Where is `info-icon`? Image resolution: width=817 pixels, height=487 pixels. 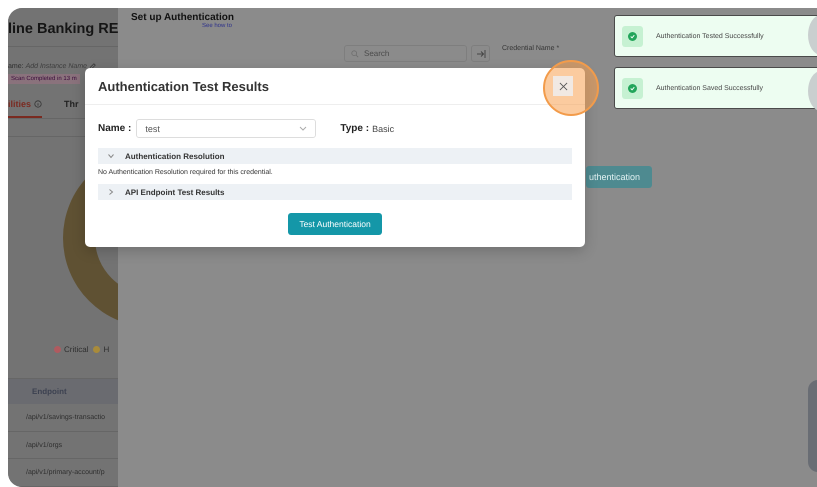 info-icon is located at coordinates (38, 104).